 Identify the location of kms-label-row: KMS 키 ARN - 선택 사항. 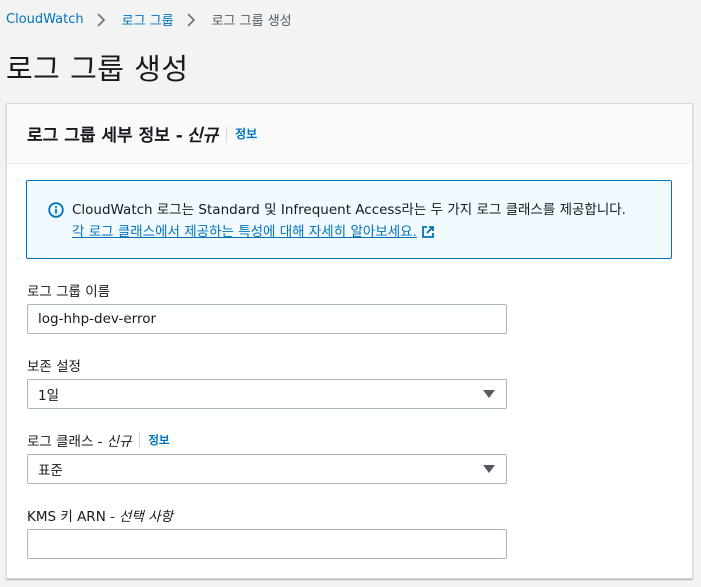
(100, 515).